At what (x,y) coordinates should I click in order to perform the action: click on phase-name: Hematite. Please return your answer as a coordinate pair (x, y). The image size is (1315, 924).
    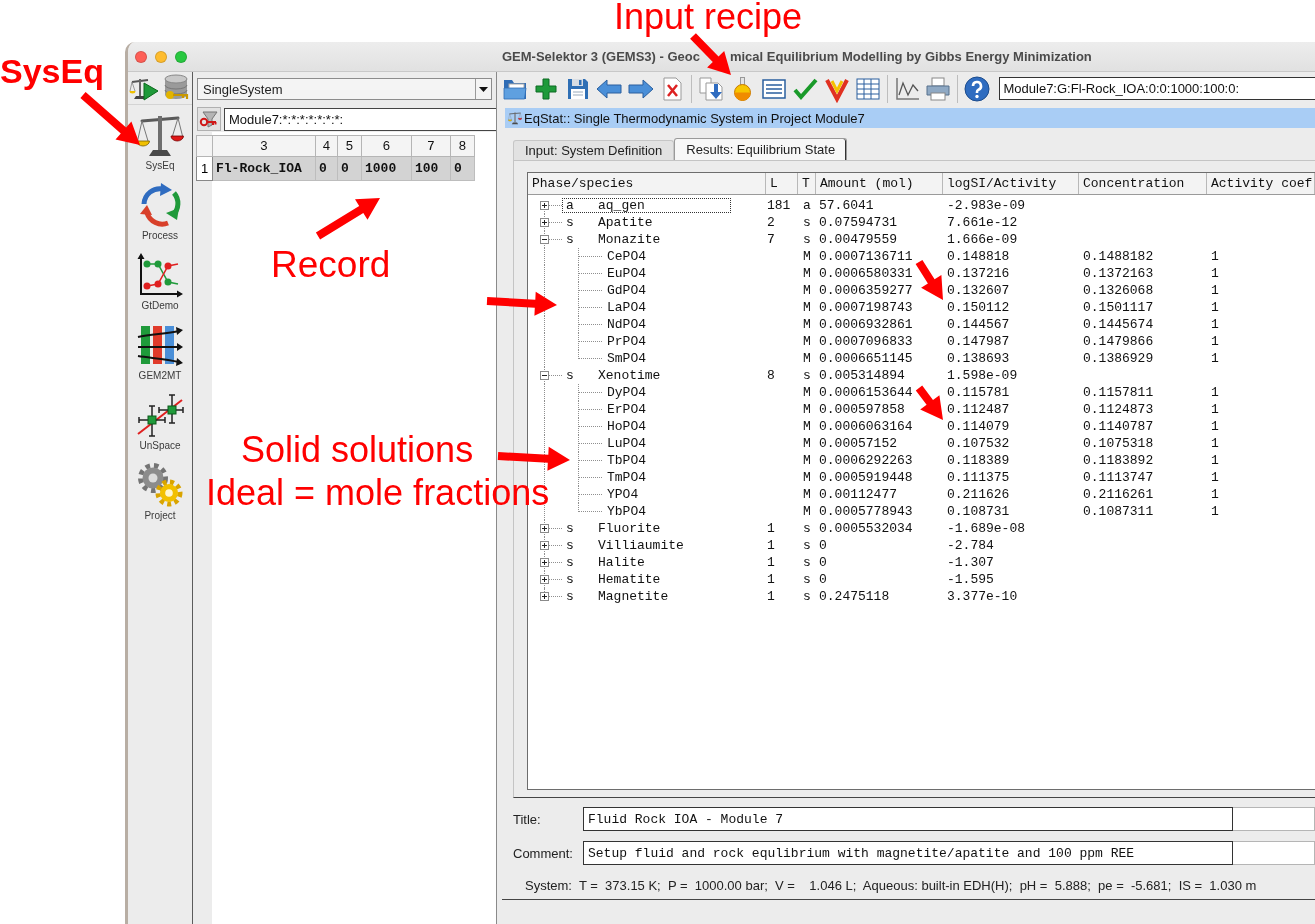
    Looking at the image, I should click on (629, 579).